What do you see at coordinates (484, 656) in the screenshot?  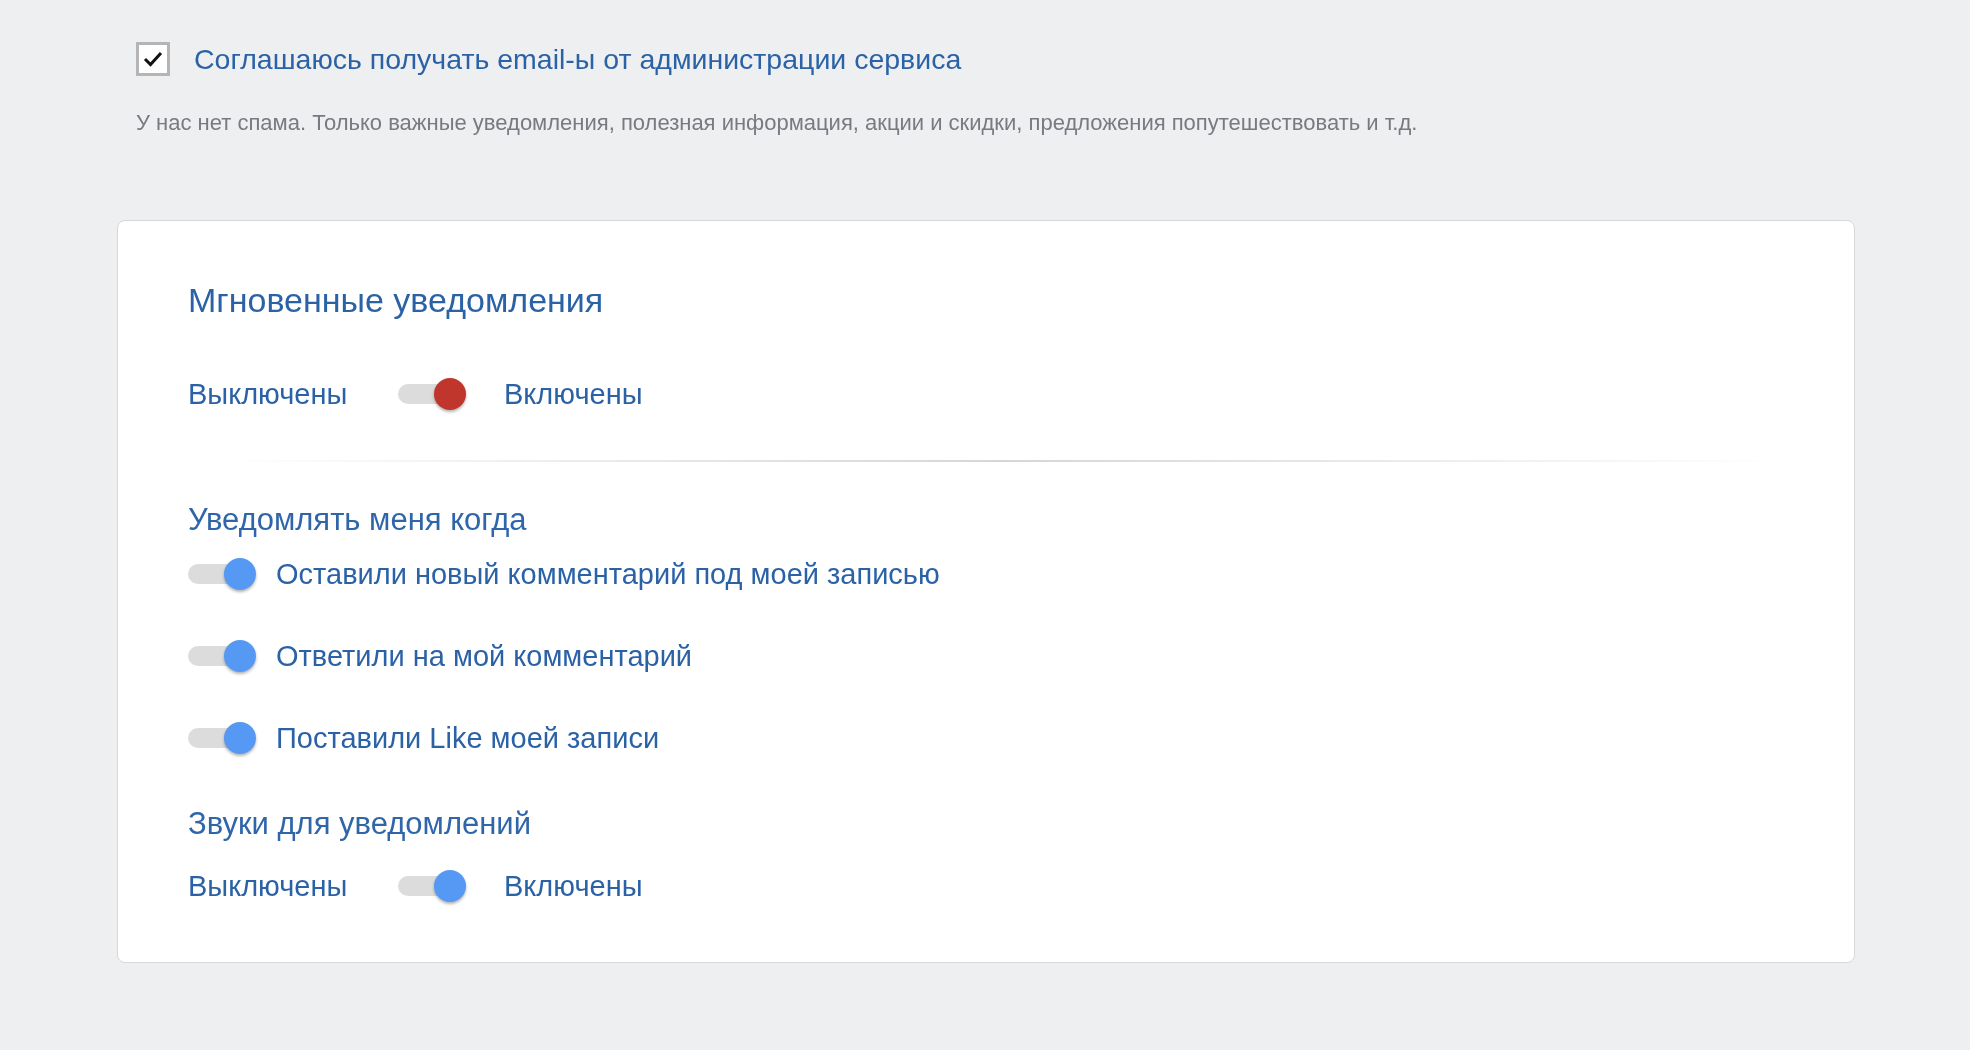 I see `toggle-label: Ответили на мой комментарий` at bounding box center [484, 656].